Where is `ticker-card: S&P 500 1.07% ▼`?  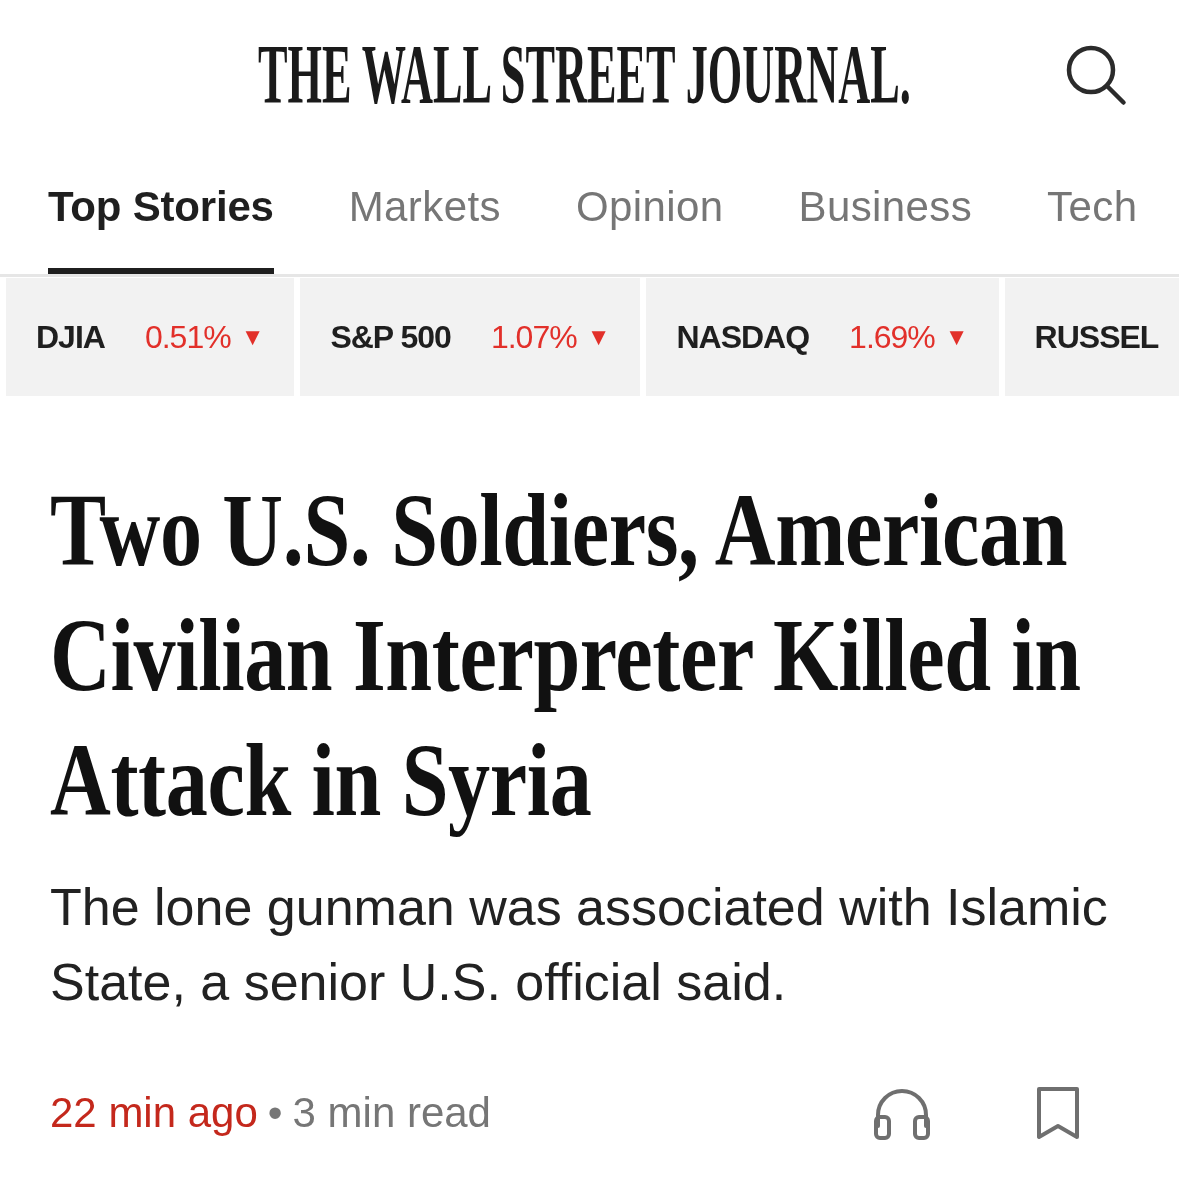 ticker-card: S&P 500 1.07% ▼ is located at coordinates (470, 337).